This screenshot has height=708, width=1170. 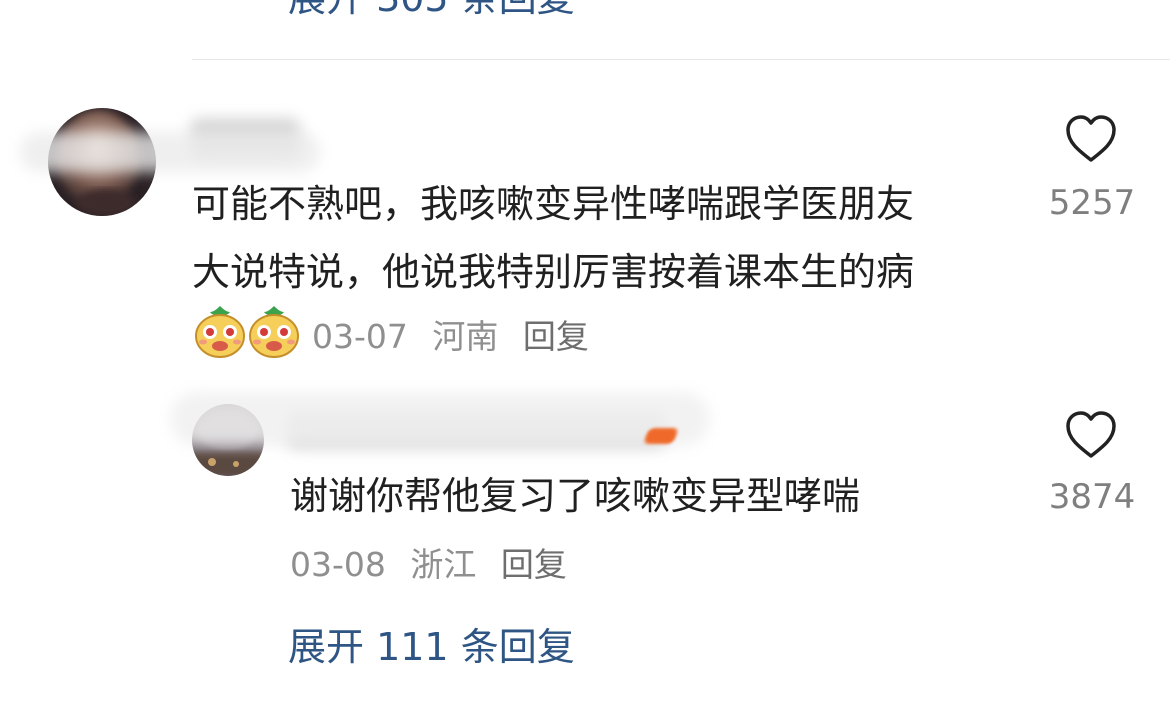 I want to click on divider, so click(x=681, y=59).